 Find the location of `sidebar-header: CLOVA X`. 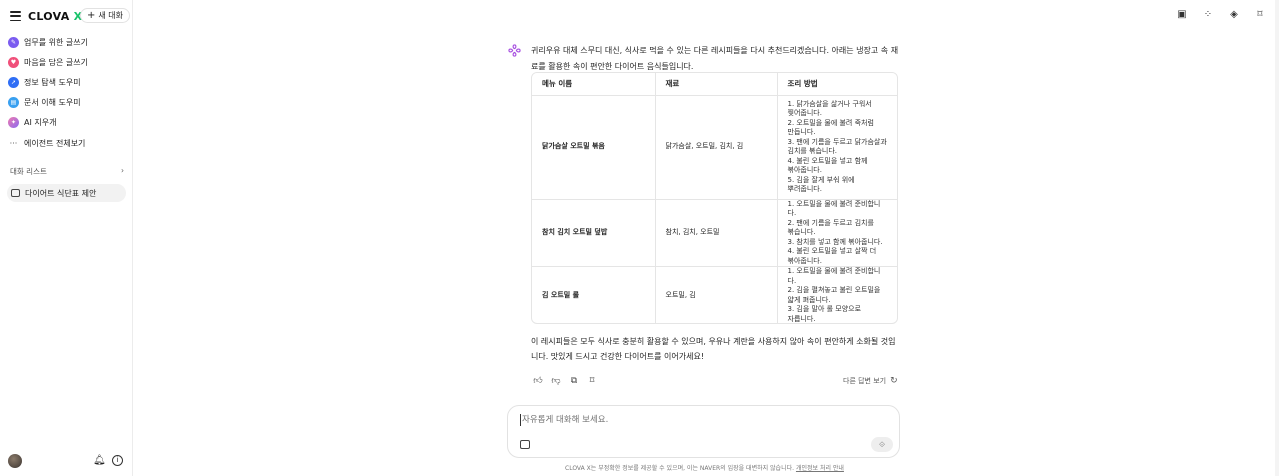

sidebar-header: CLOVA X is located at coordinates (46, 16).